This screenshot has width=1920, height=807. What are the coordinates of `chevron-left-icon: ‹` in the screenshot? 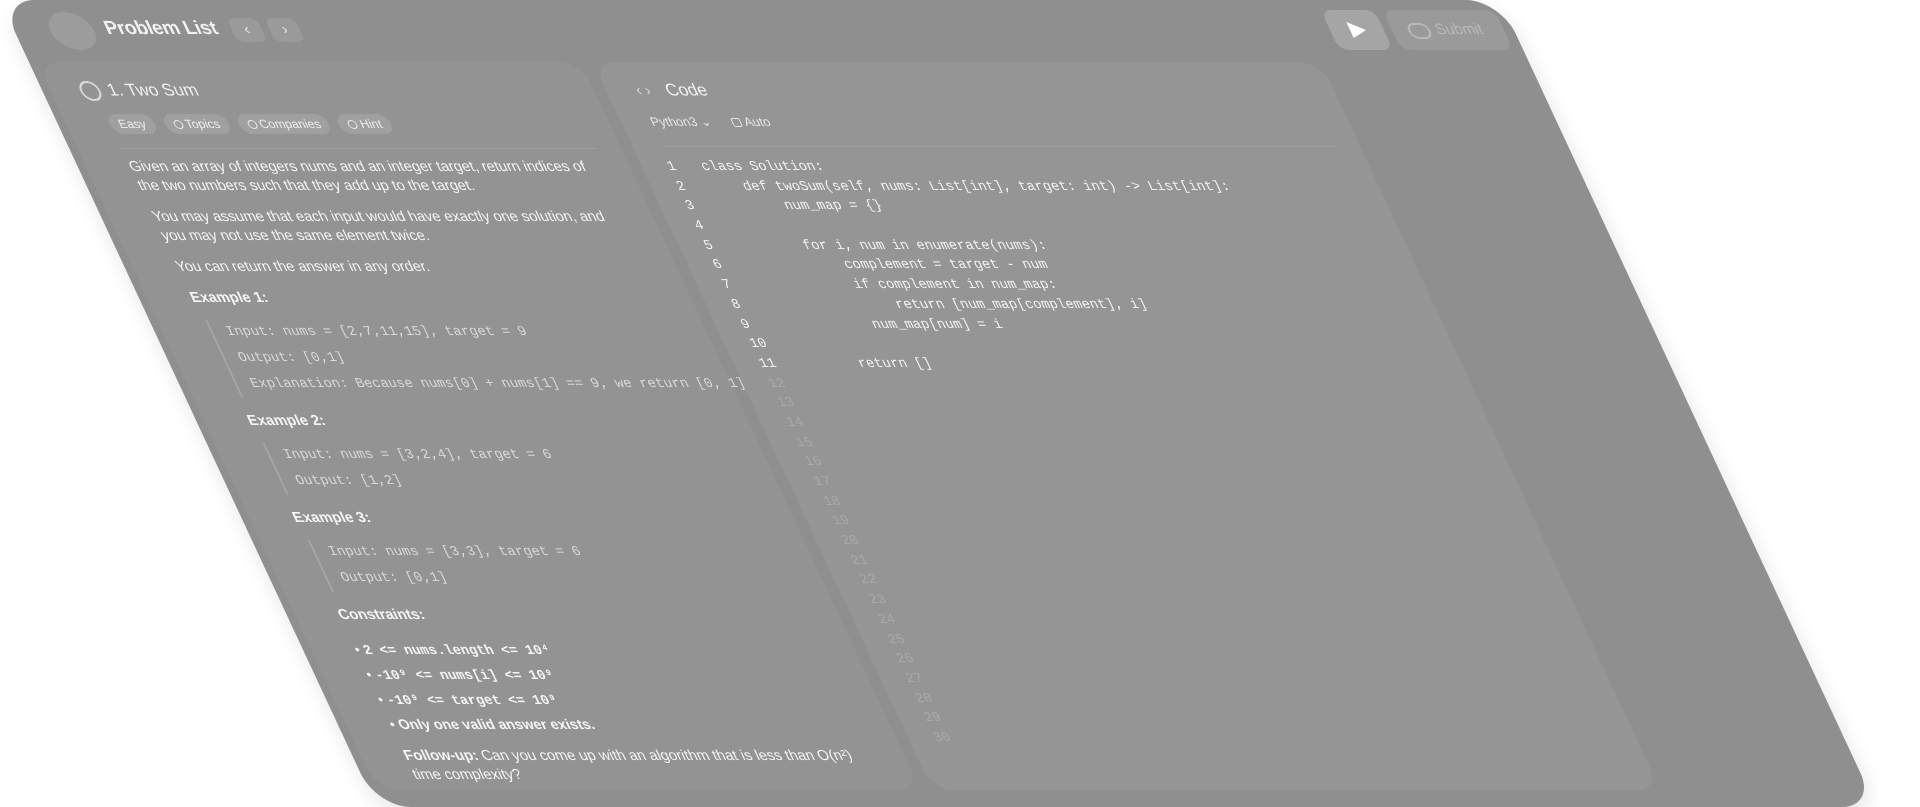 It's located at (247, 29).